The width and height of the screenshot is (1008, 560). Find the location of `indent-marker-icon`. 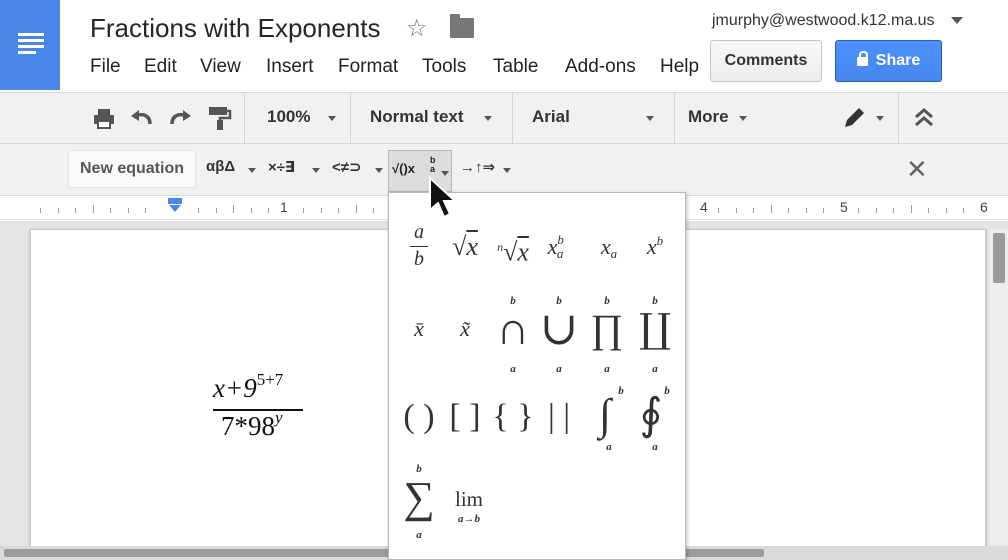

indent-marker-icon is located at coordinates (175, 201).